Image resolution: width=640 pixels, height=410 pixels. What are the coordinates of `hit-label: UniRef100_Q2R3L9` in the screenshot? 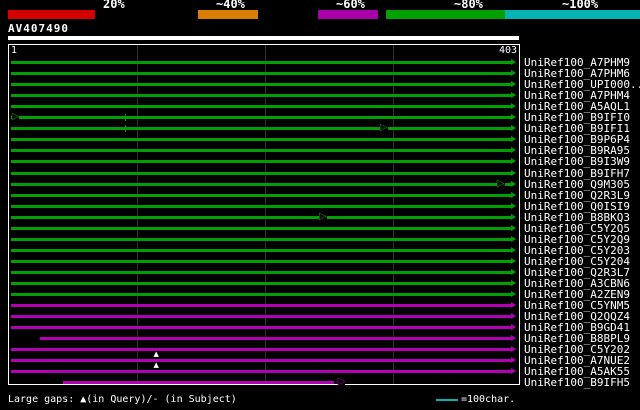 It's located at (577, 195).